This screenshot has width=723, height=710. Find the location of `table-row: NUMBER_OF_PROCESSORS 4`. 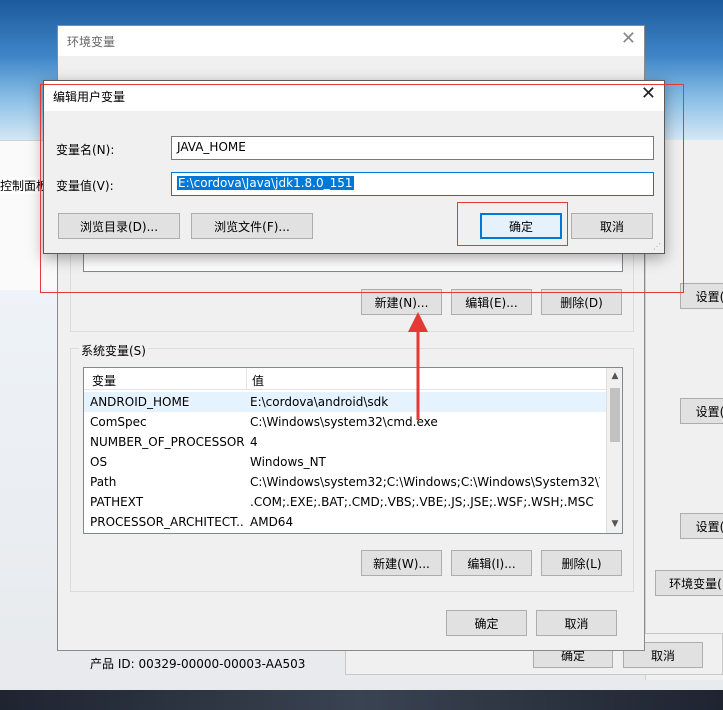

table-row: NUMBER_OF_PROCESSORS 4 is located at coordinates (345, 442).